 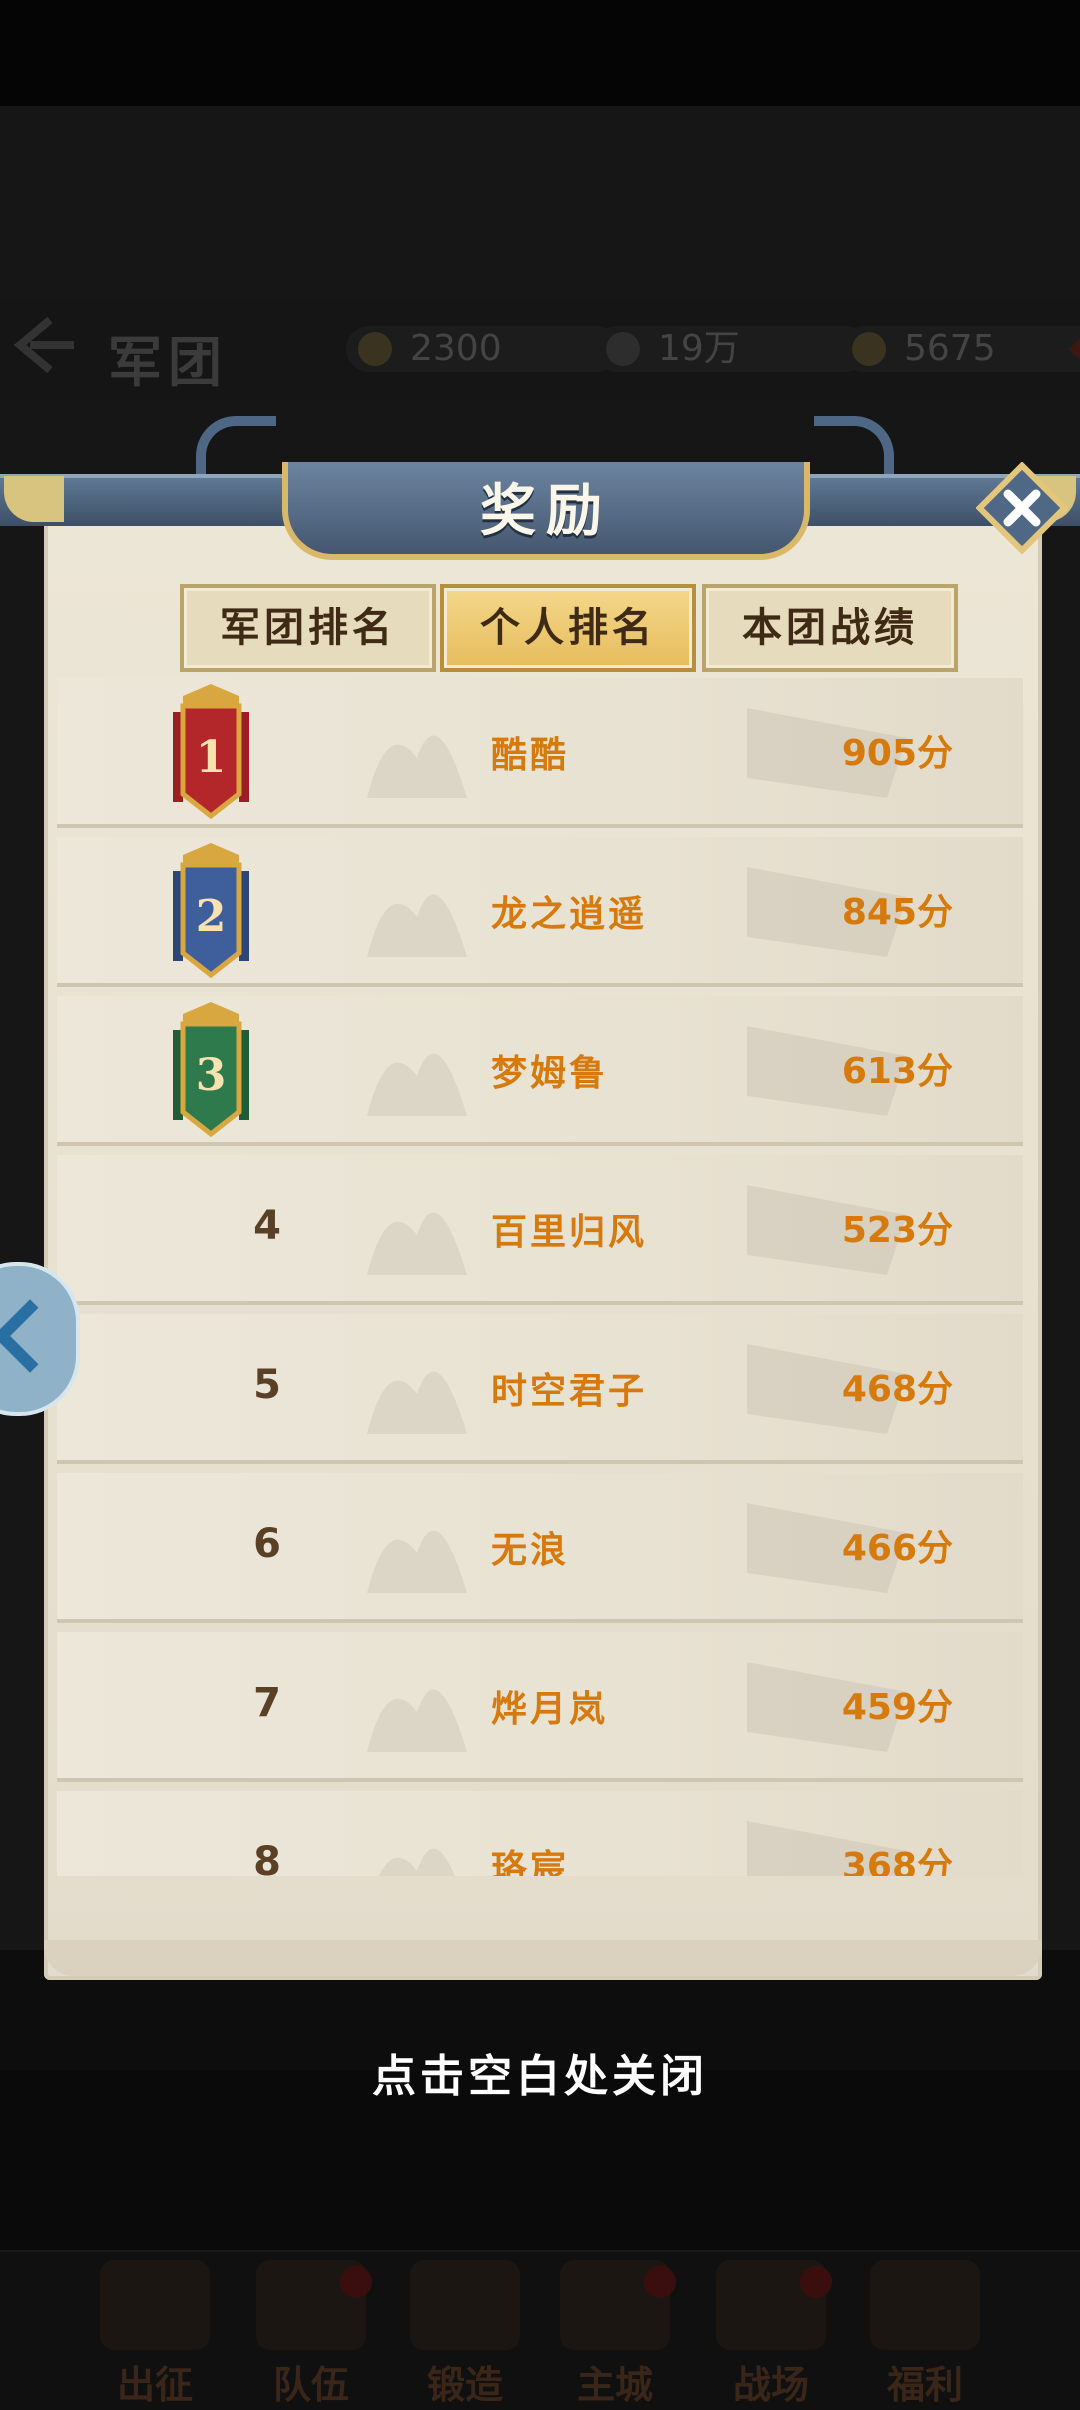 What do you see at coordinates (308, 628) in the screenshot?
I see `tab-legion-ranking: 军团排名` at bounding box center [308, 628].